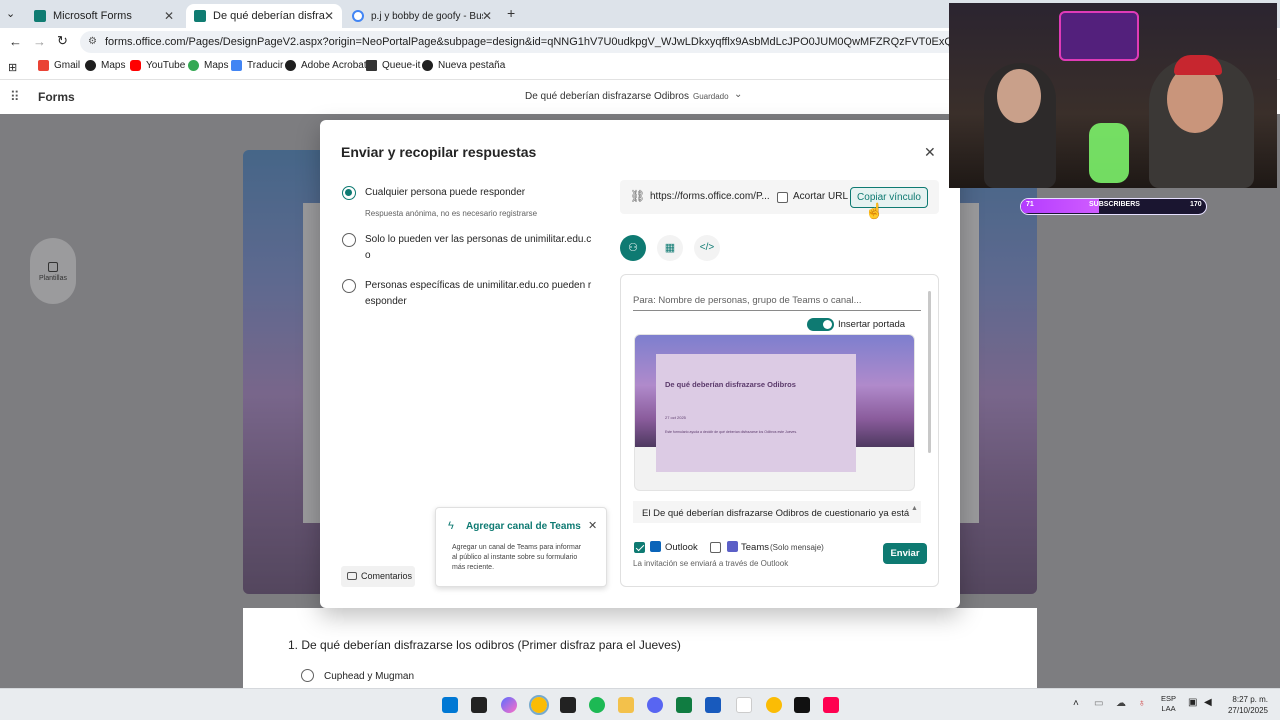  I want to click on tab-form-design: De qué deberían disfrazarse Od ✕, so click(264, 16).